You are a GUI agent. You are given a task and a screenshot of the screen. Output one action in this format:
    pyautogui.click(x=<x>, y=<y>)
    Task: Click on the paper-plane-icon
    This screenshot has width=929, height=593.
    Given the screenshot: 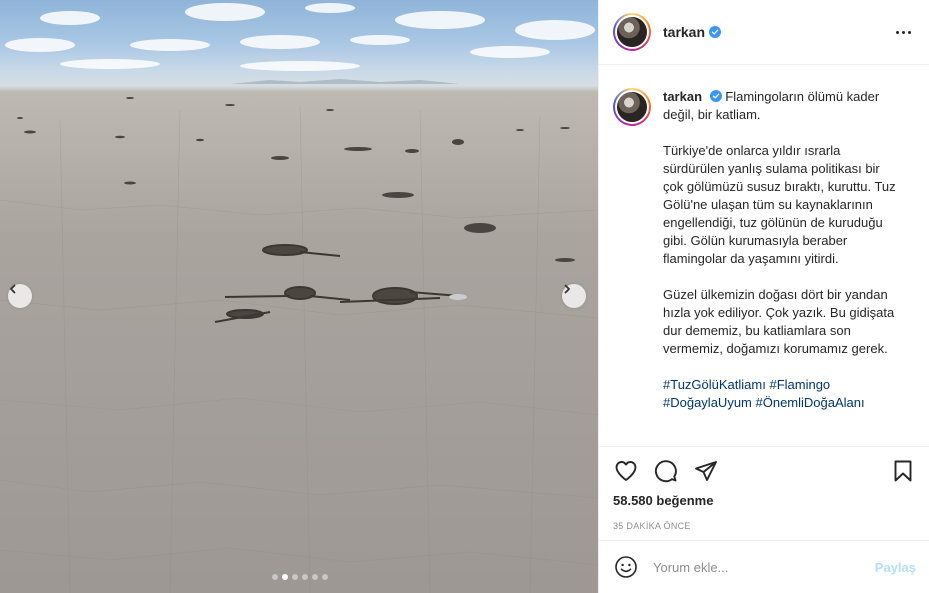 What is the action you would take?
    pyautogui.click(x=706, y=471)
    